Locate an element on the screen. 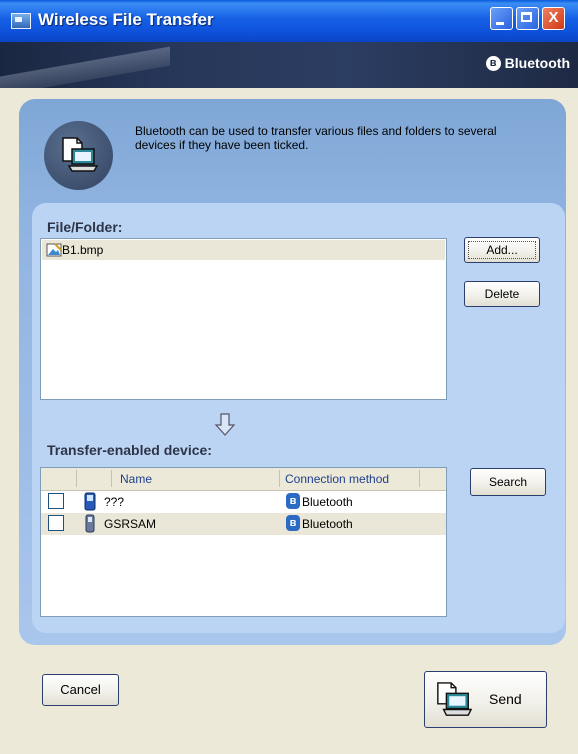 The height and width of the screenshot is (754, 578). column-header-name: Name is located at coordinates (136, 479).